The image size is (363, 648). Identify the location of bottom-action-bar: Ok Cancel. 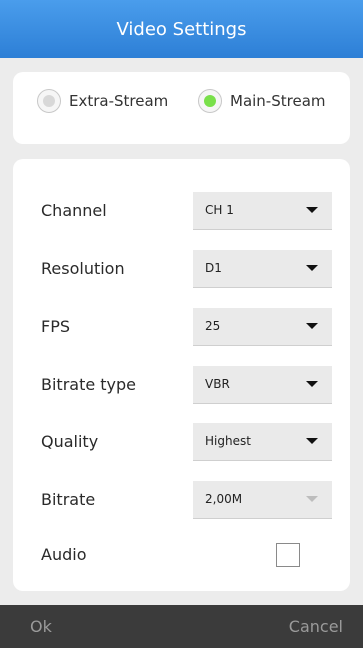
(181, 626).